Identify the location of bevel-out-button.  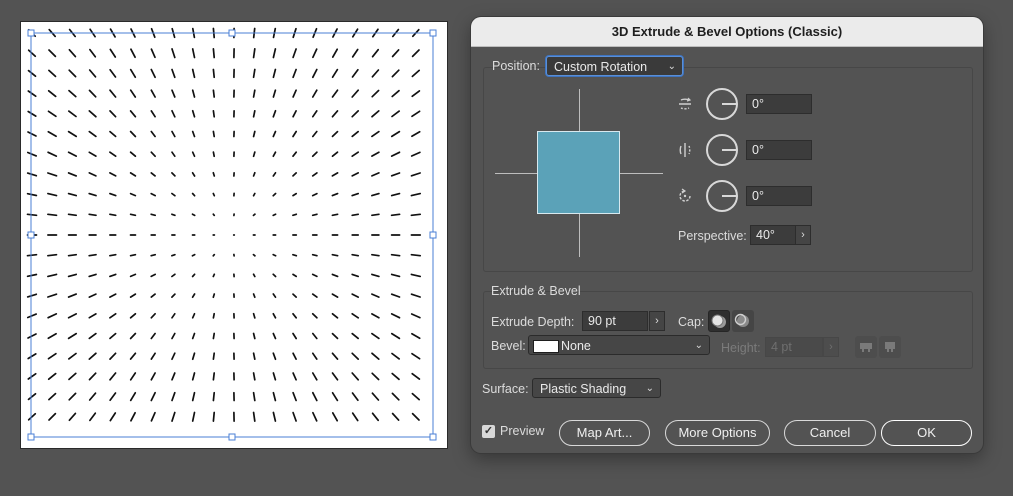
(866, 347).